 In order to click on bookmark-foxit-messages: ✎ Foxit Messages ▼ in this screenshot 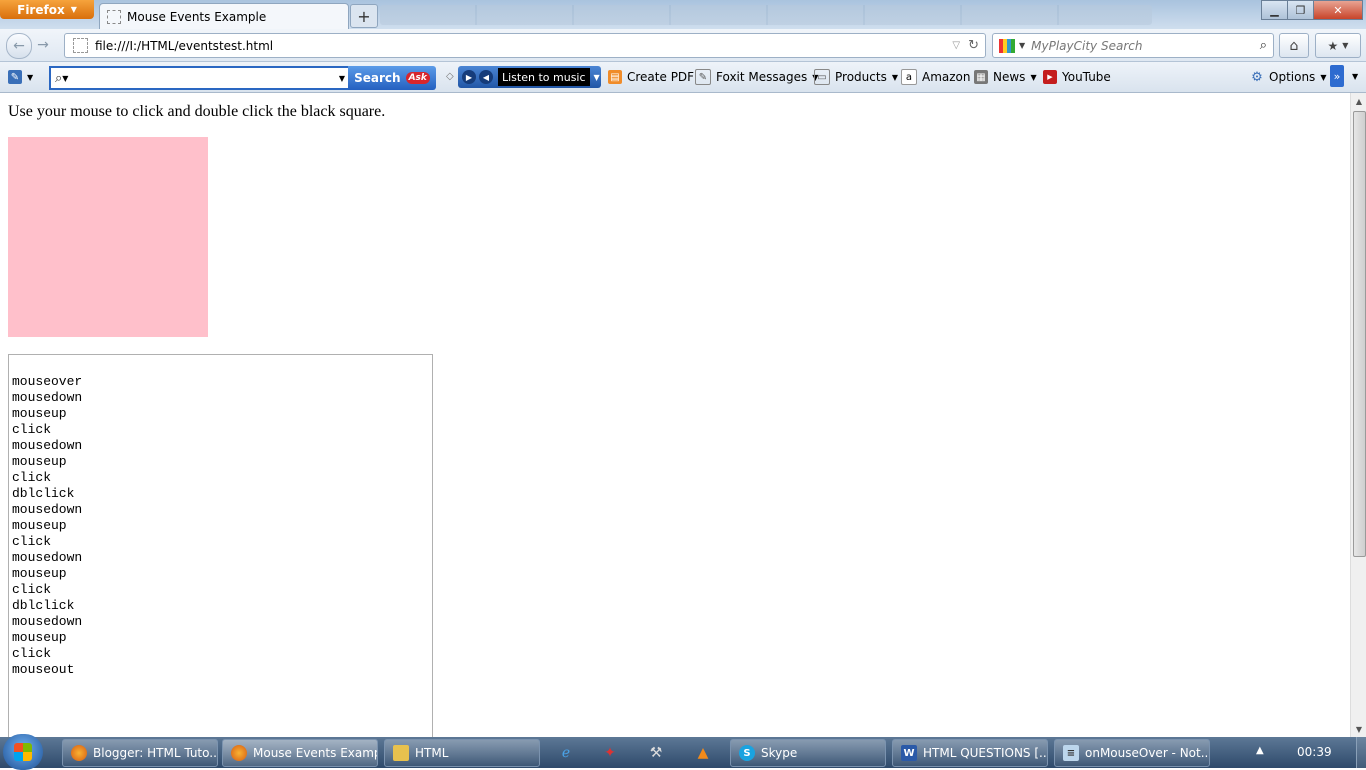, I will do `click(756, 77)`.